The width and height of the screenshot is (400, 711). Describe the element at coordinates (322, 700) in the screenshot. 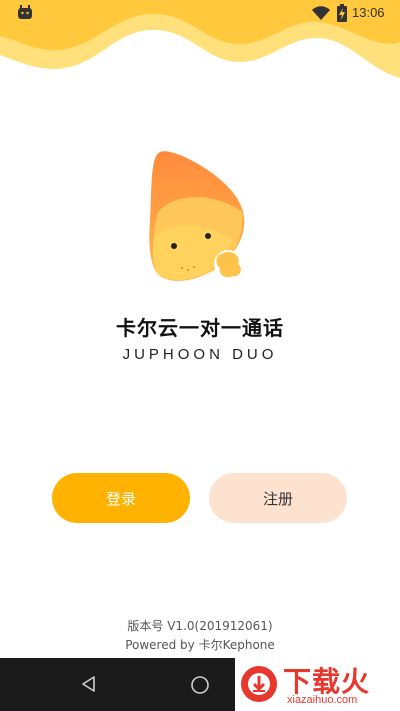

I see `watermark-url: xiazaihuo.com` at that location.